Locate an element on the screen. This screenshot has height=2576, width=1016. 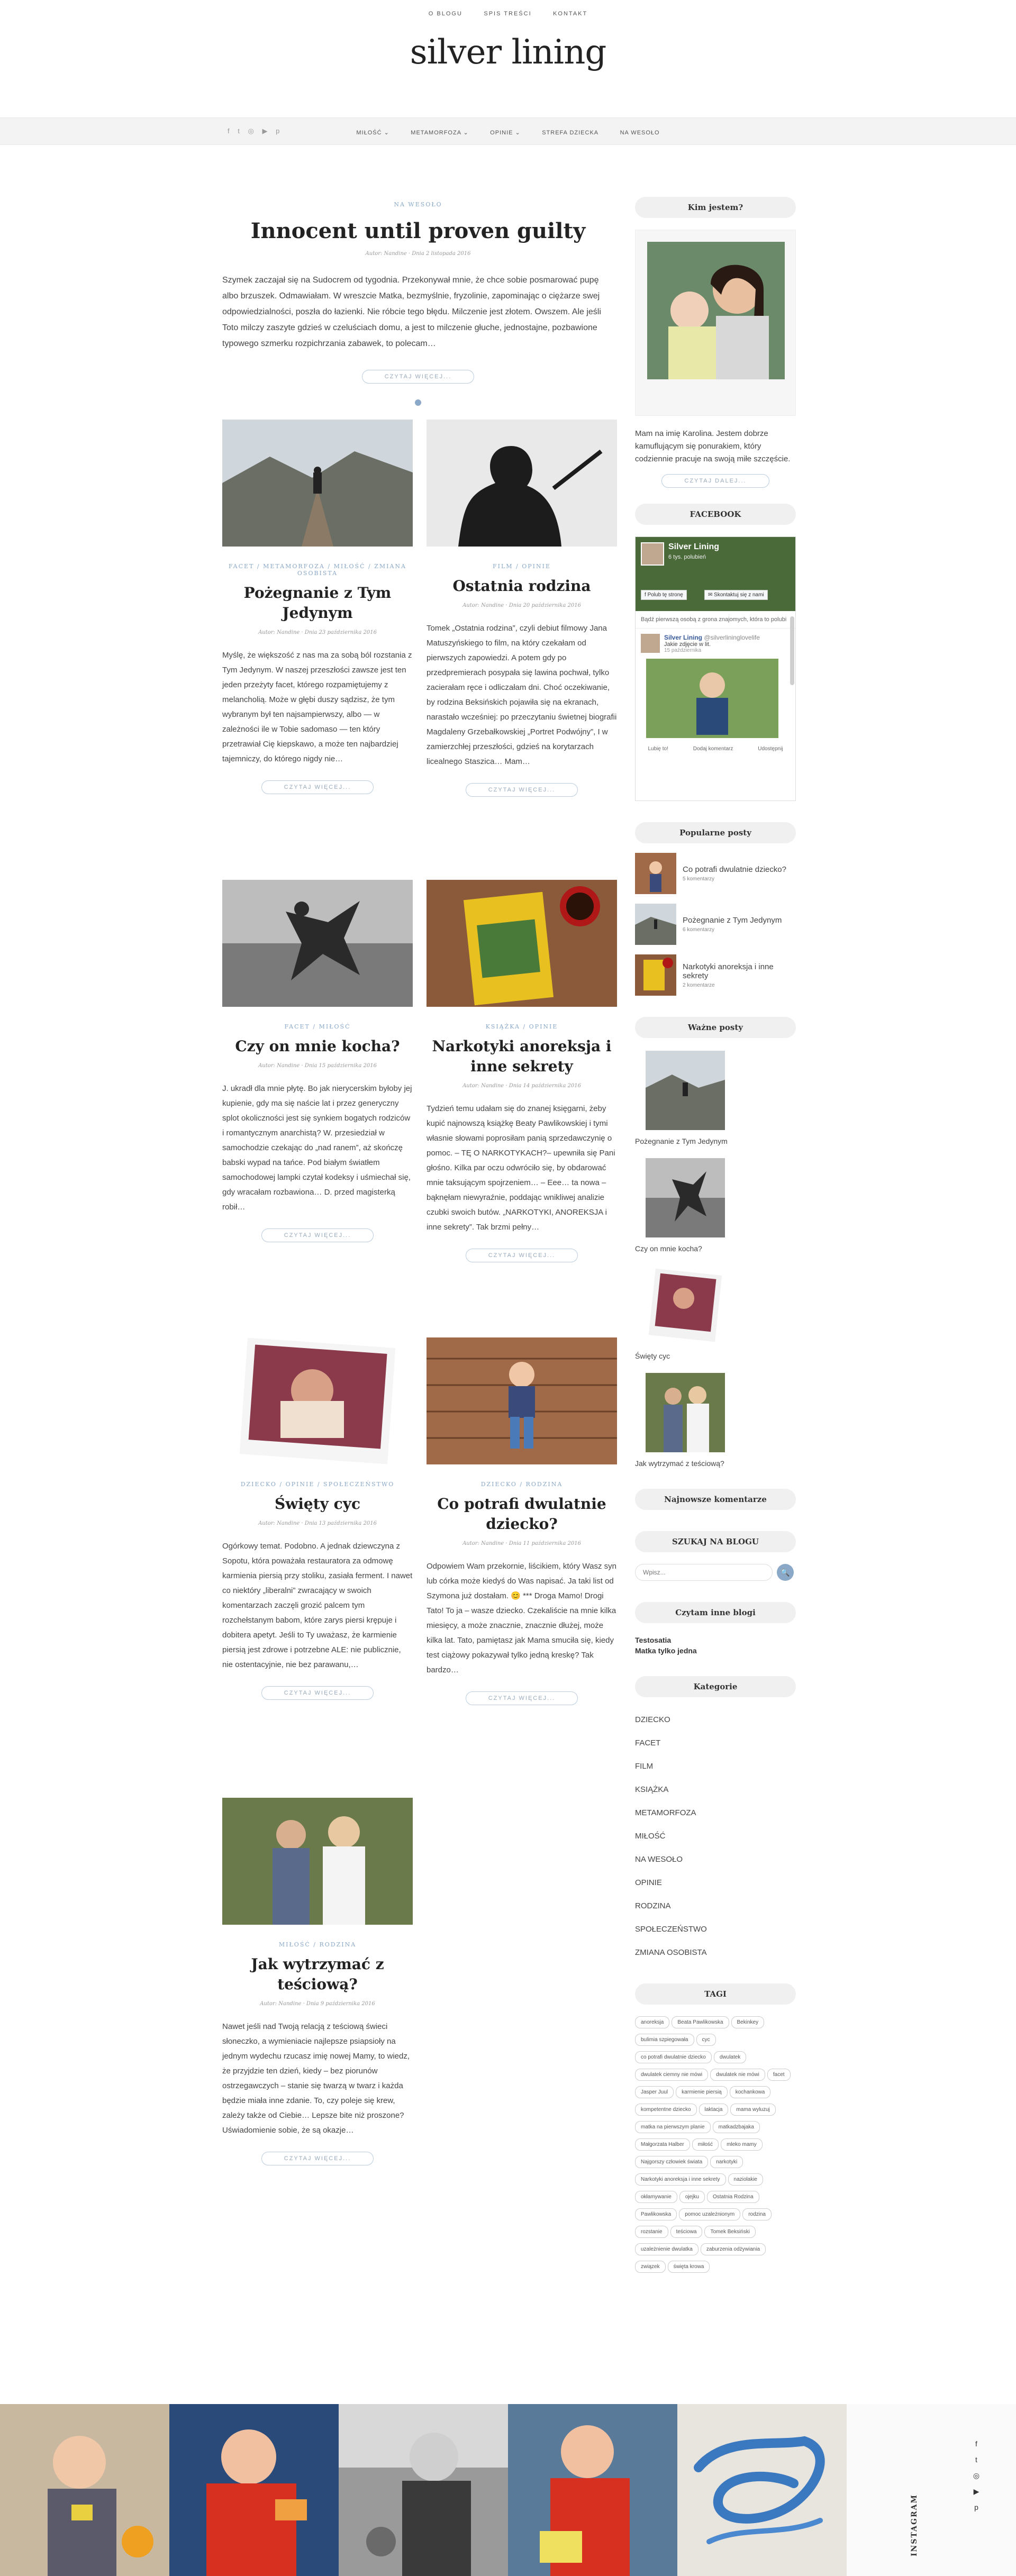
tag-link: związek is located at coordinates (650, 2267).